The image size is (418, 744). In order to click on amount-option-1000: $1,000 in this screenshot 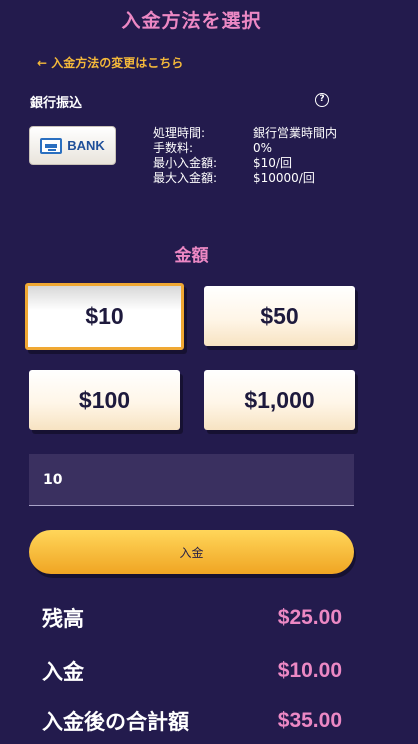, I will do `click(279, 400)`.